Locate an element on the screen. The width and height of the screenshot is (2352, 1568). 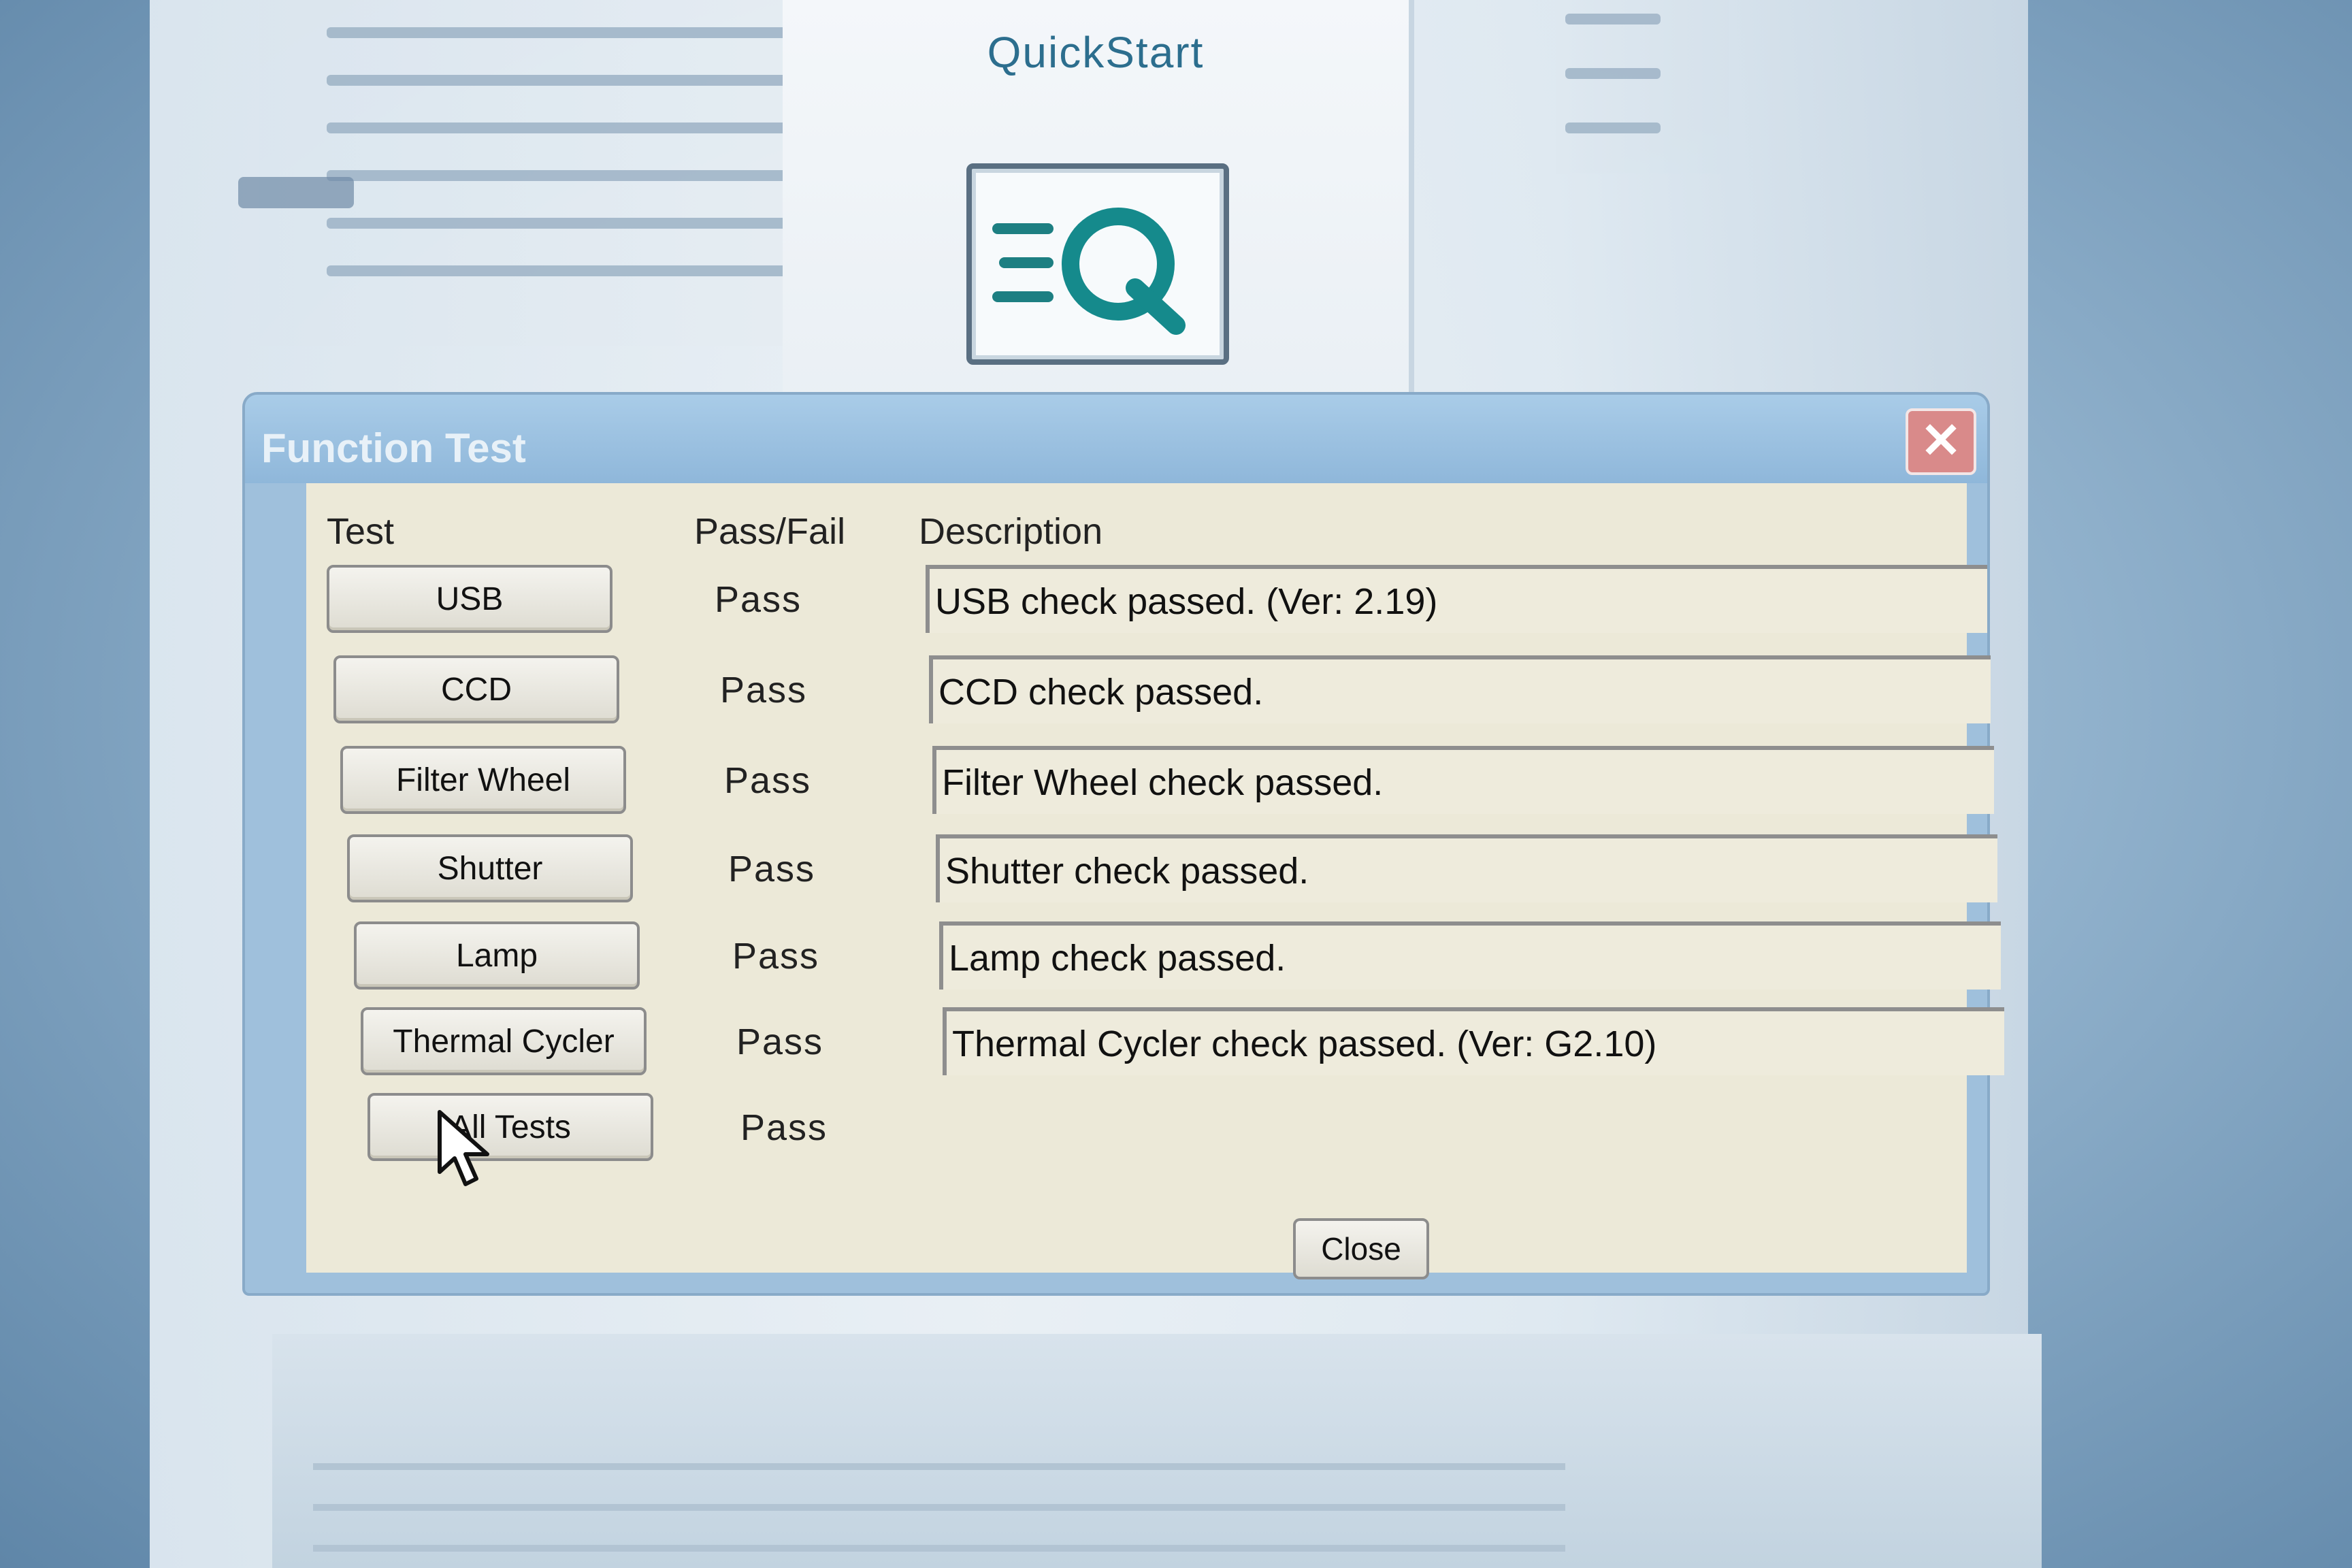
table-row: USB Pass USB check passed. (Ver: 2.19) is located at coordinates (1146, 606).